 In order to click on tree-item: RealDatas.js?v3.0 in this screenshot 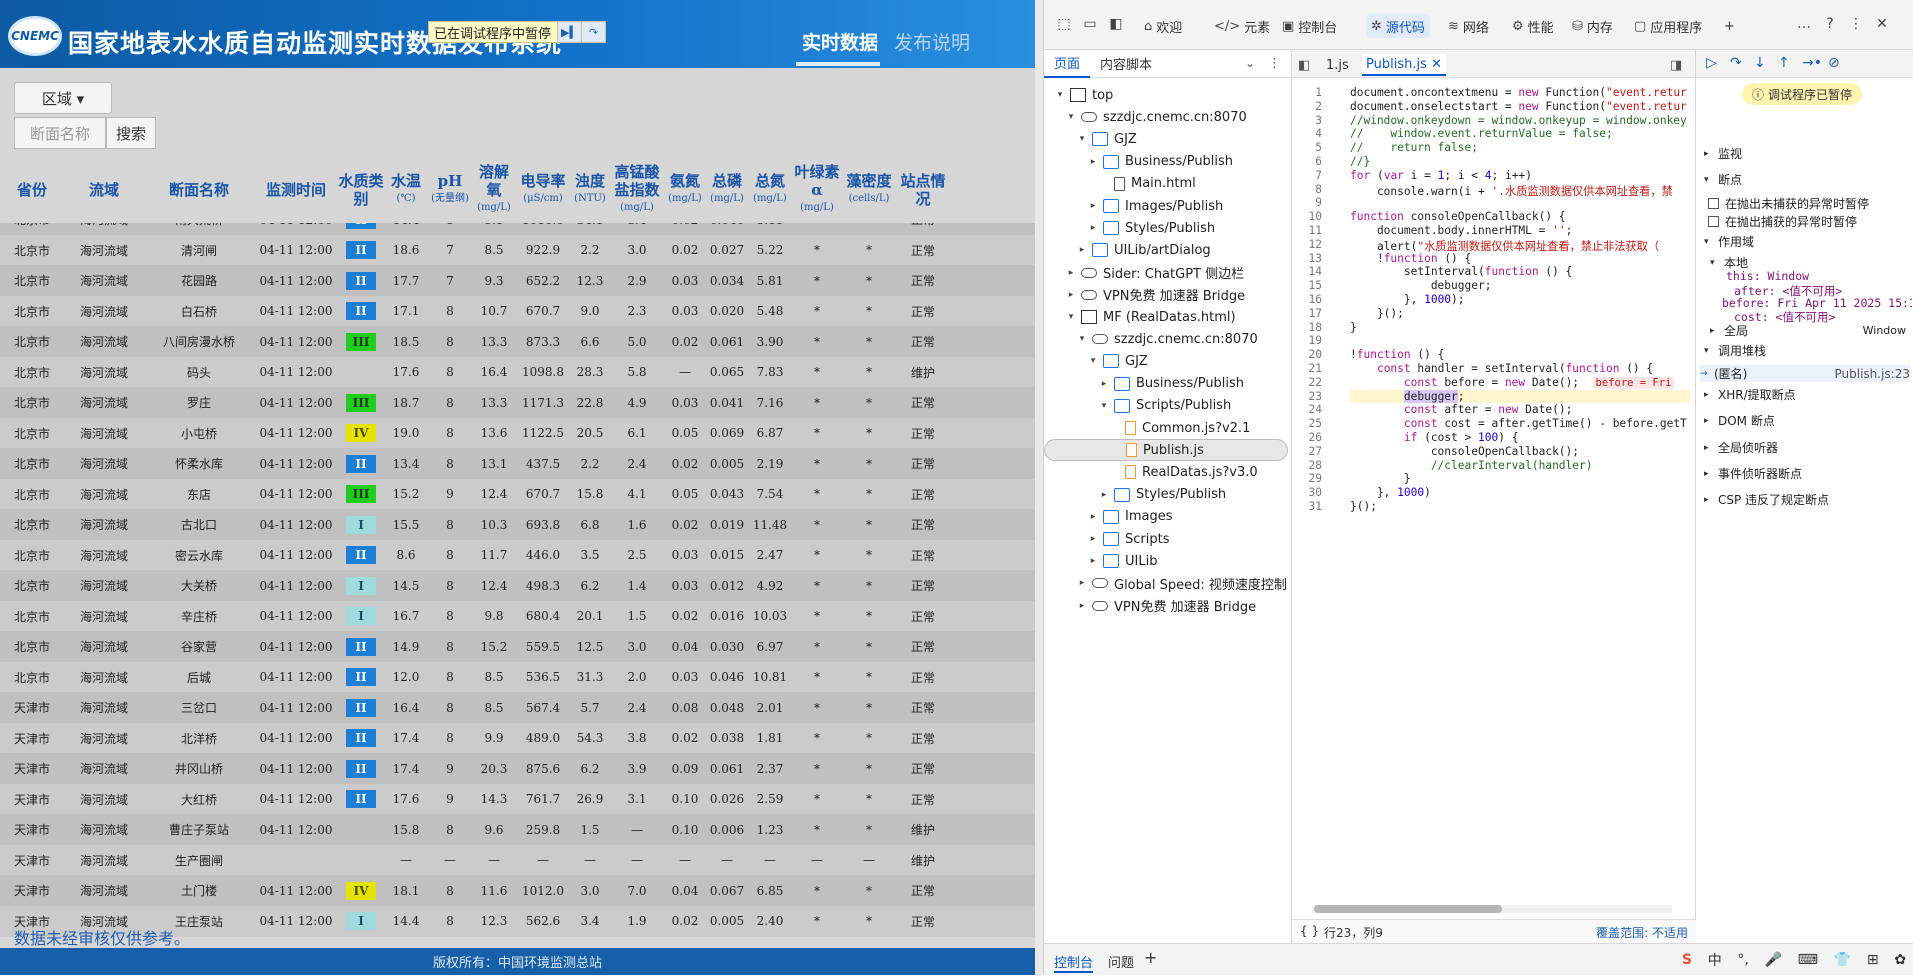, I will do `click(1183, 472)`.